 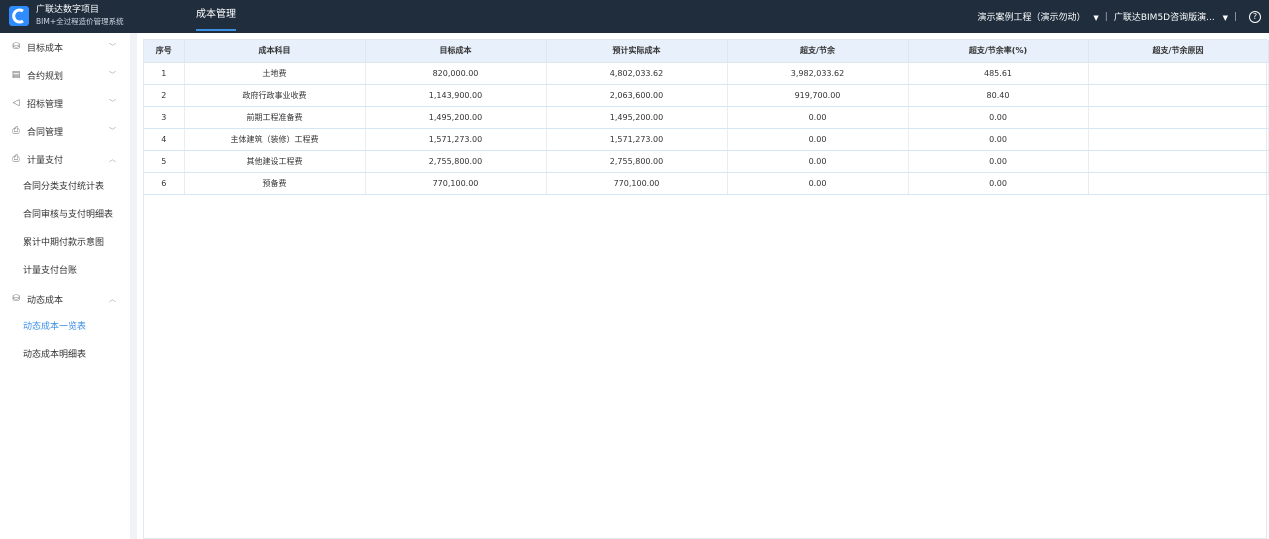 What do you see at coordinates (456, 183) in the screenshot?
I see `cell-target-cost: 770,100.00` at bounding box center [456, 183].